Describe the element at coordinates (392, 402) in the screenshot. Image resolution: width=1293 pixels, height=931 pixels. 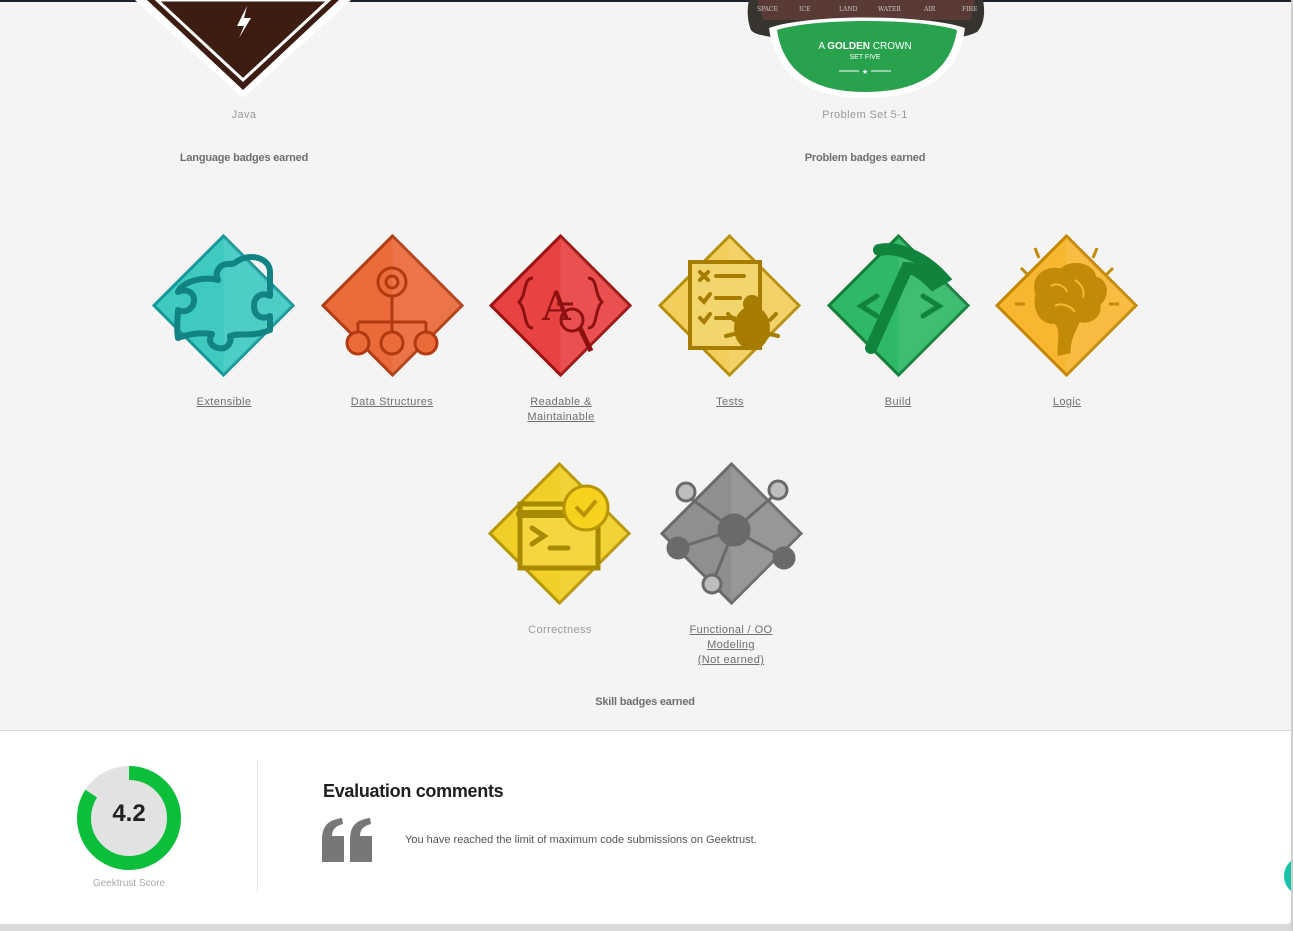
I see `data-structures-badge-label: Data Structures` at that location.